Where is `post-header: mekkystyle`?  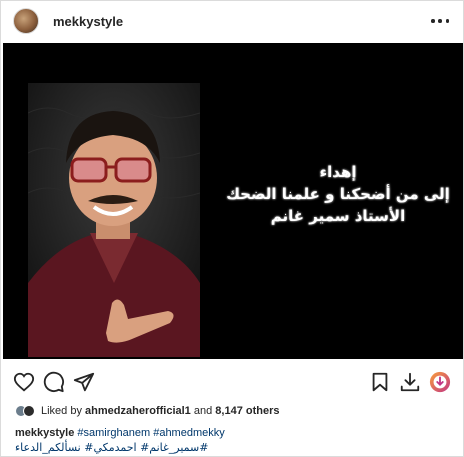 post-header: mekkystyle is located at coordinates (232, 21).